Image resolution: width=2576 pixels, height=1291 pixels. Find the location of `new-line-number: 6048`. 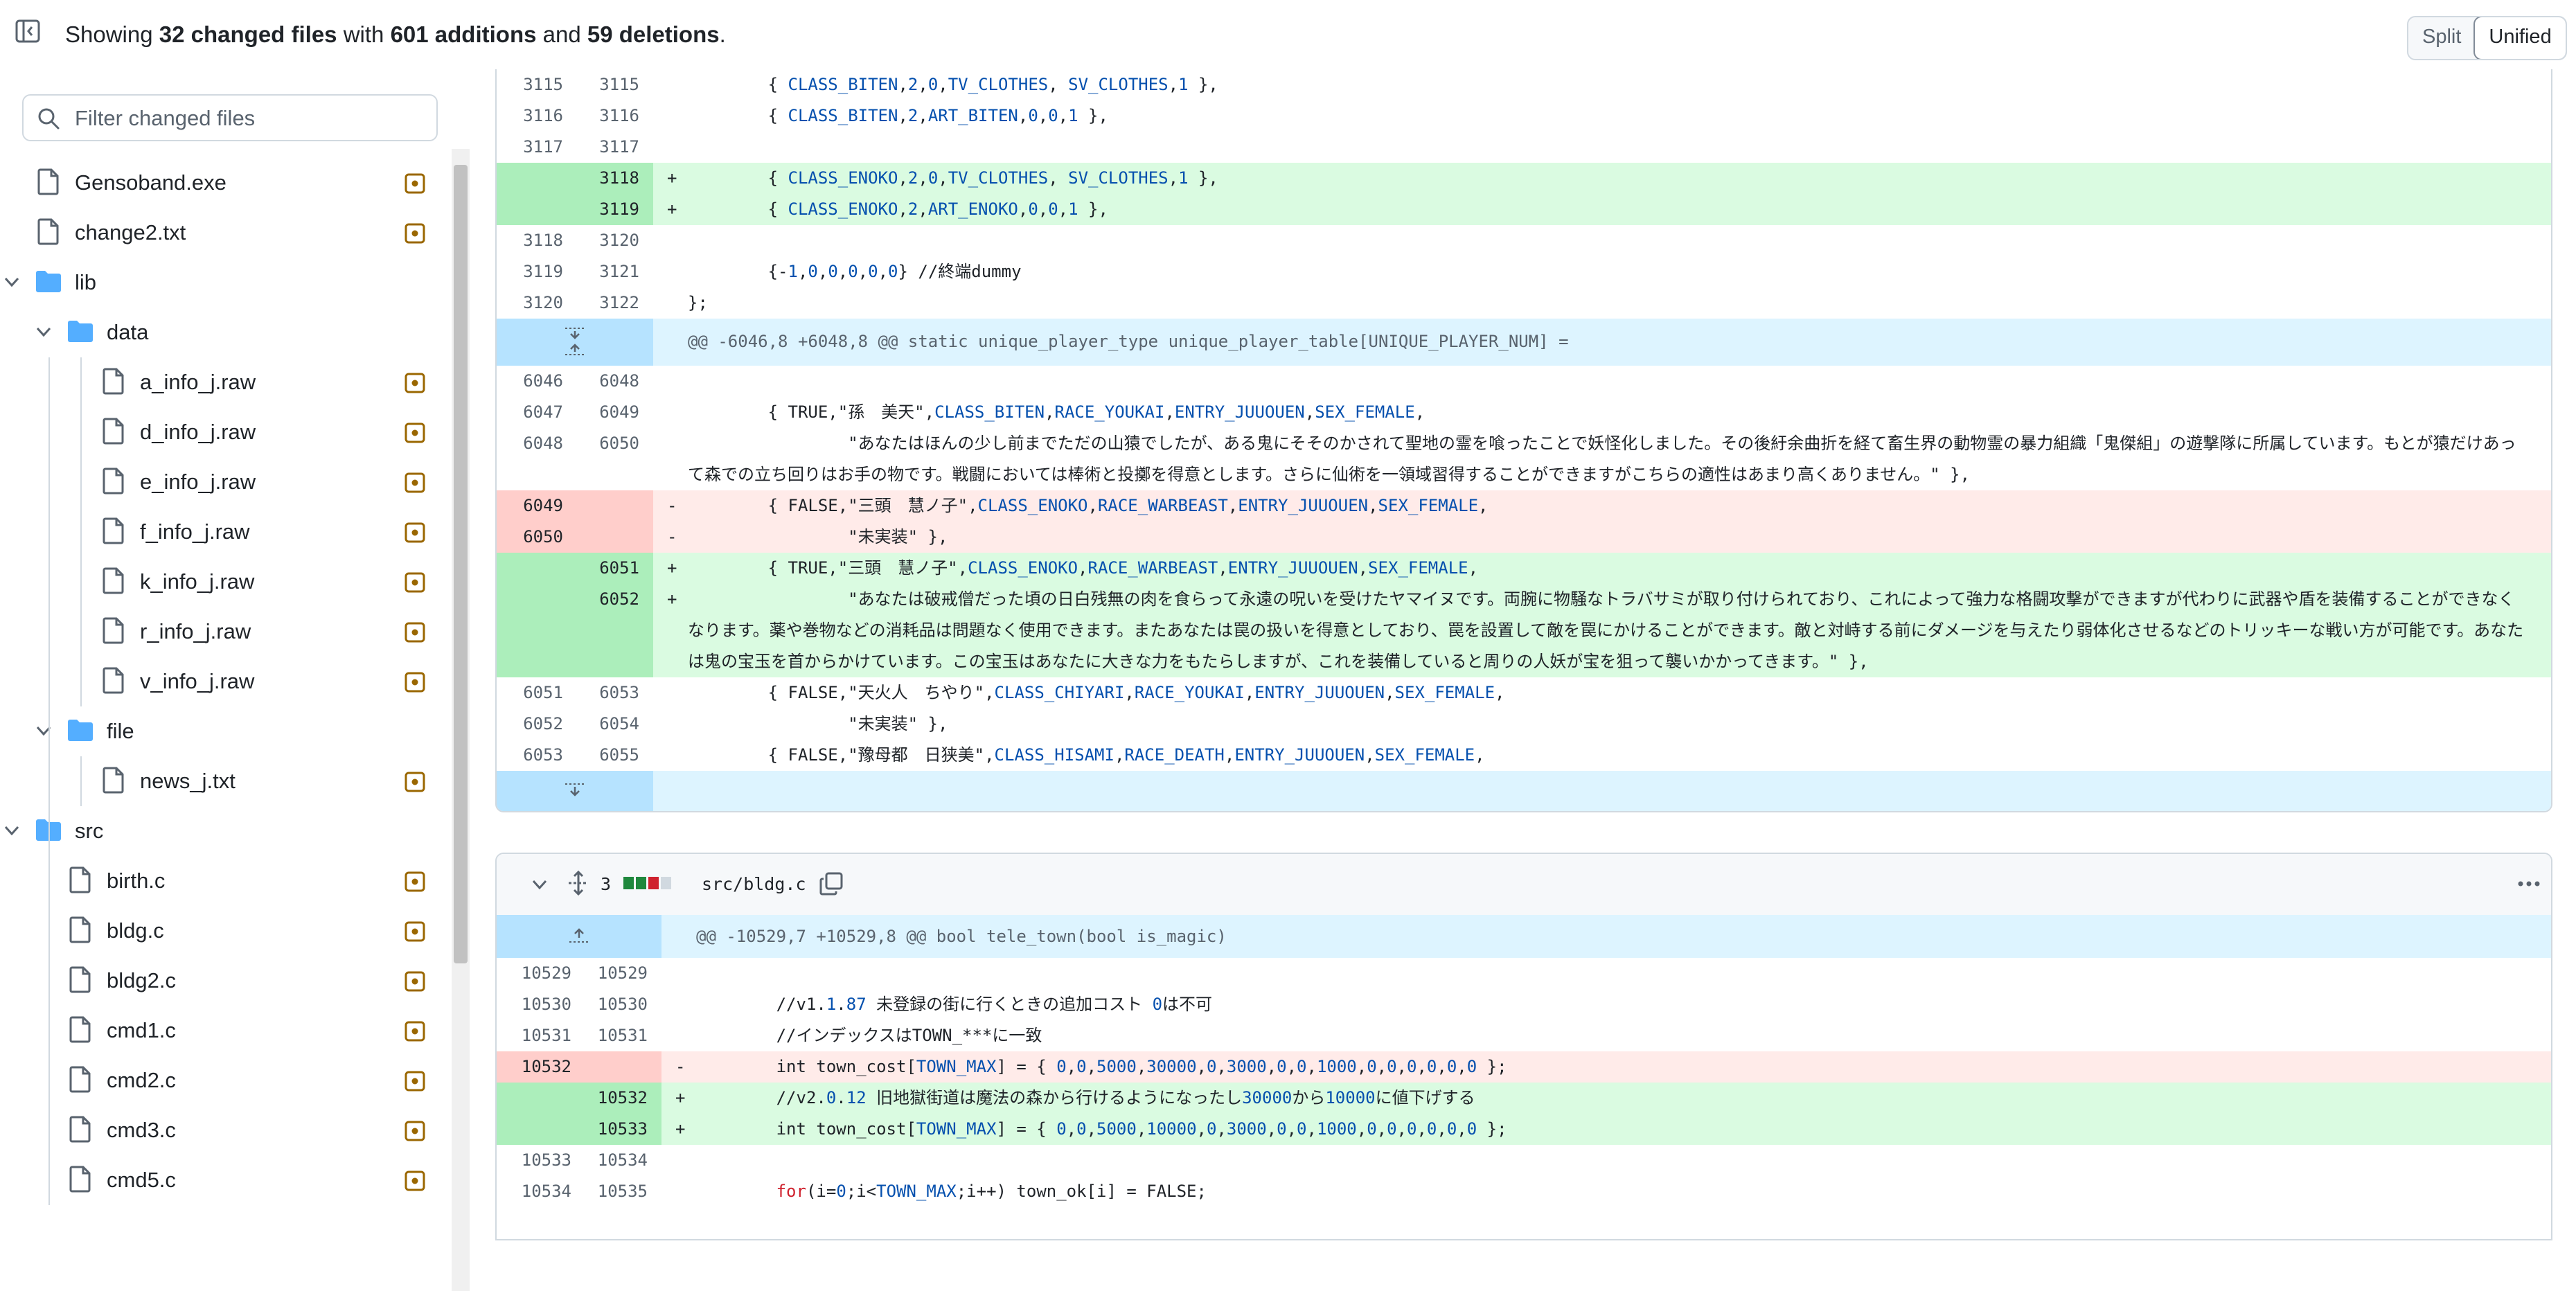

new-line-number: 6048 is located at coordinates (611, 381).